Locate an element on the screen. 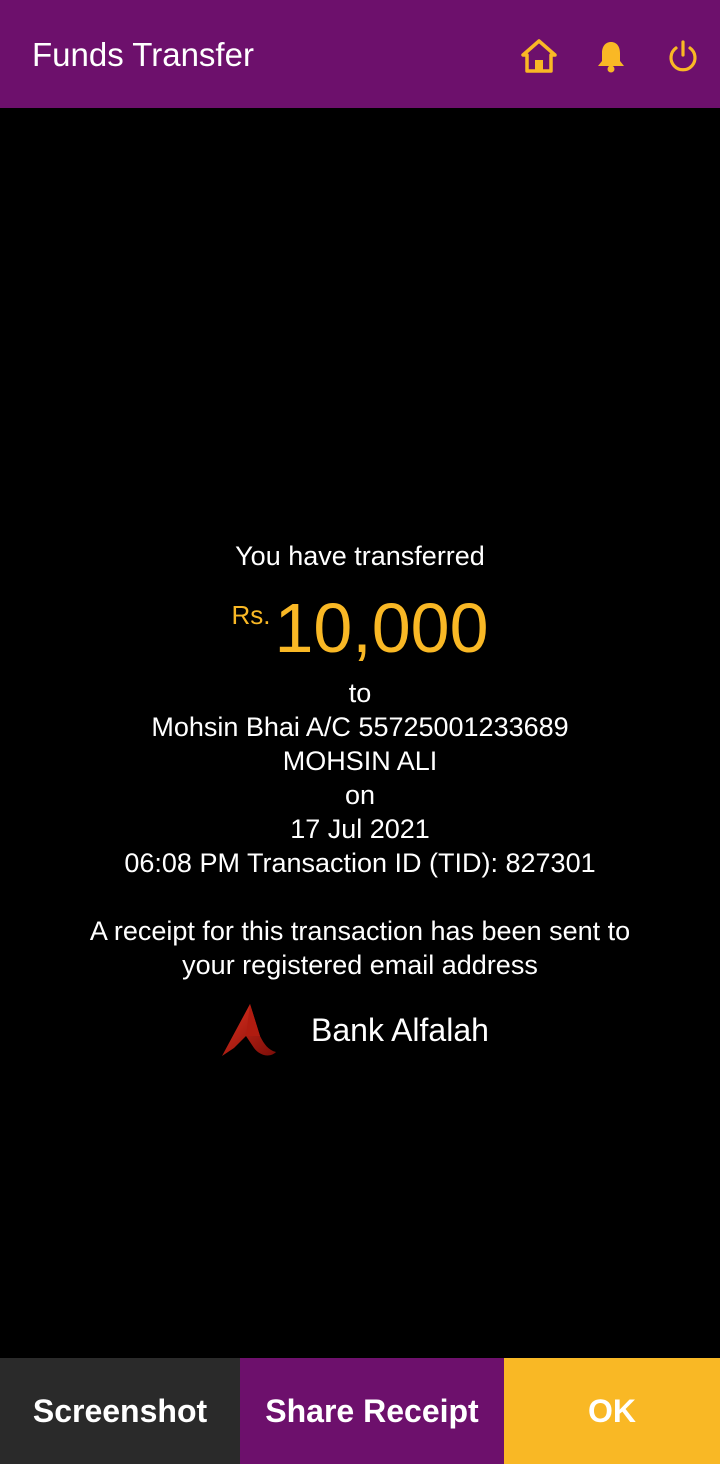  amount-value: 10,000 is located at coordinates (381, 628).